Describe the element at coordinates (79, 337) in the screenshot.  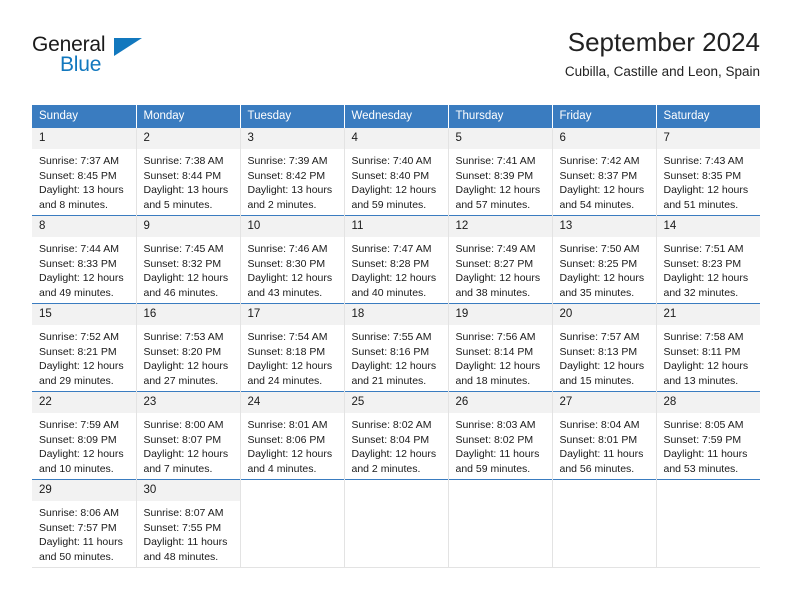
I see `sunrise-text: Sunrise: 7:52 AM` at that location.